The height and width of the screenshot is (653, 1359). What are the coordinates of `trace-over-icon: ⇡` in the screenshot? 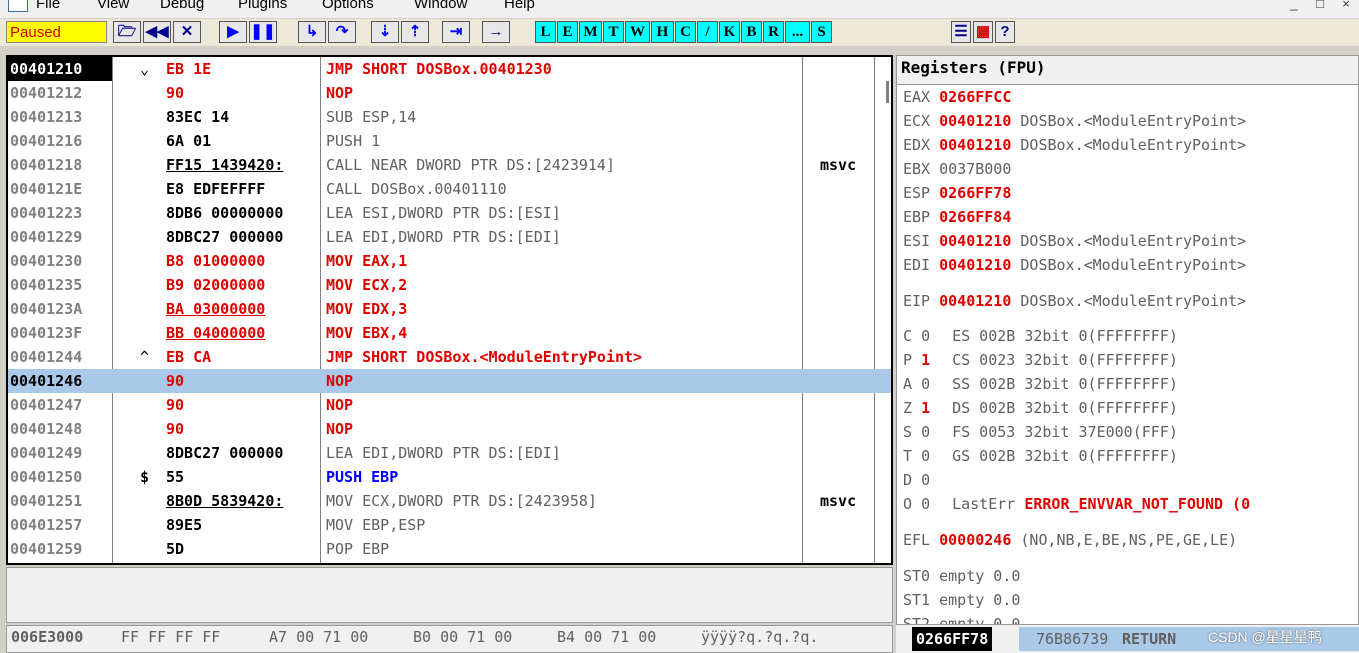 It's located at (415, 32).